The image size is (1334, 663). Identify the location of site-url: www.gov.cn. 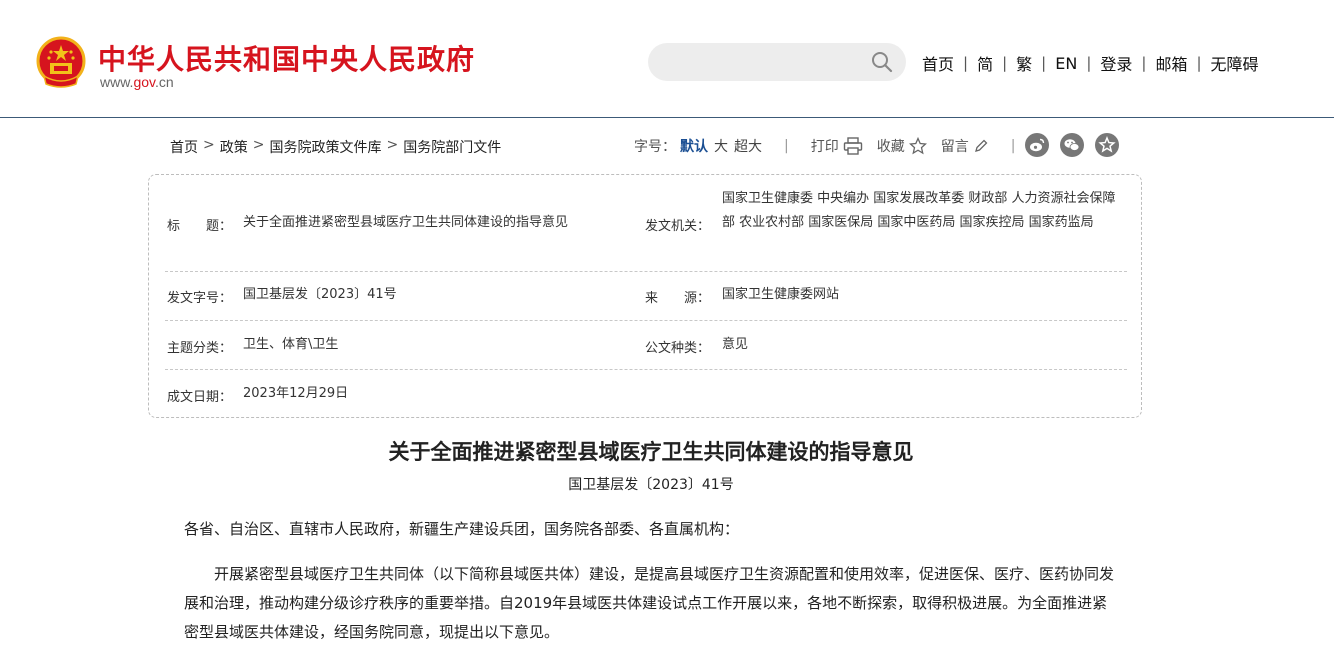
(137, 82).